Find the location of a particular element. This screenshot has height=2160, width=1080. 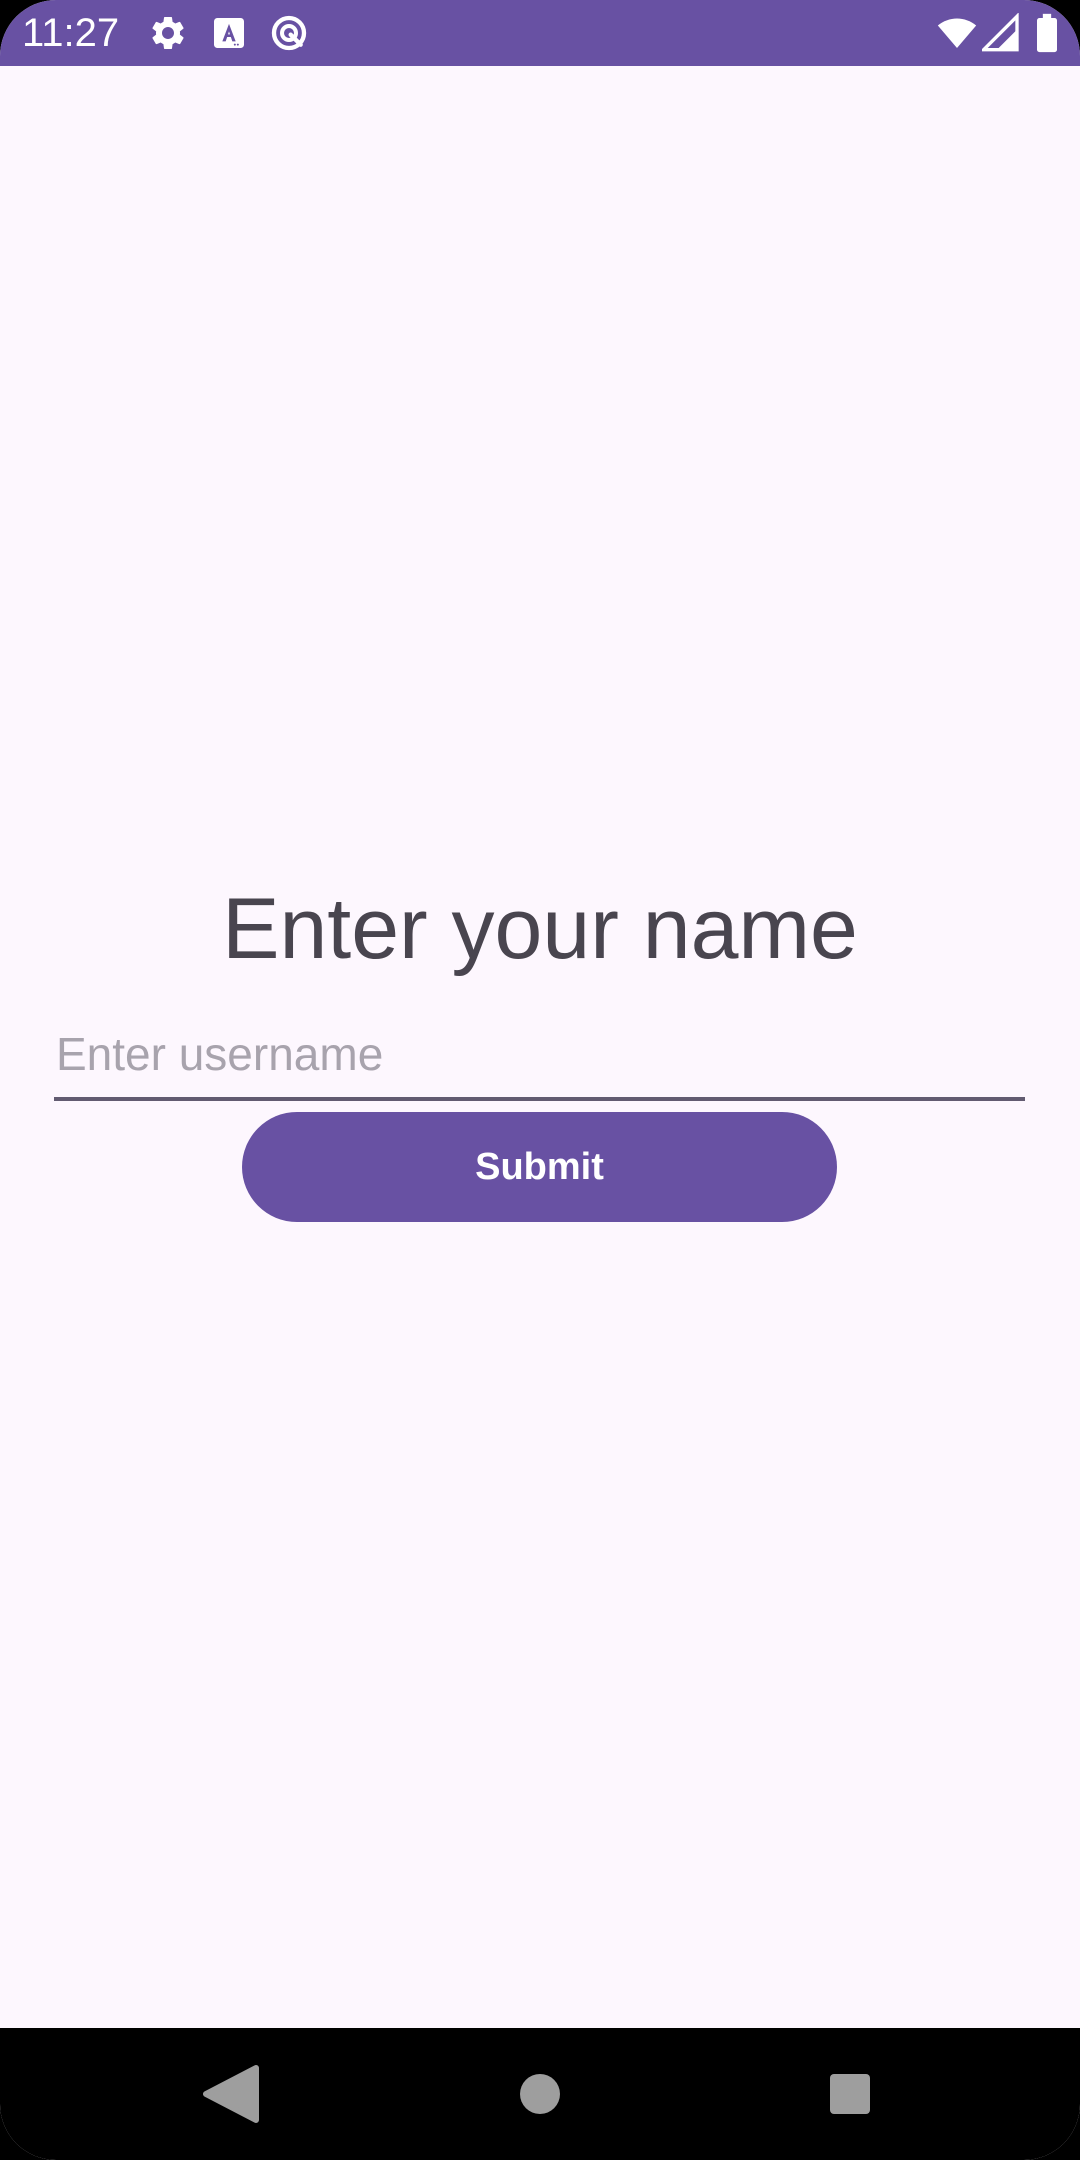

wifi-icon is located at coordinates (957, 33).